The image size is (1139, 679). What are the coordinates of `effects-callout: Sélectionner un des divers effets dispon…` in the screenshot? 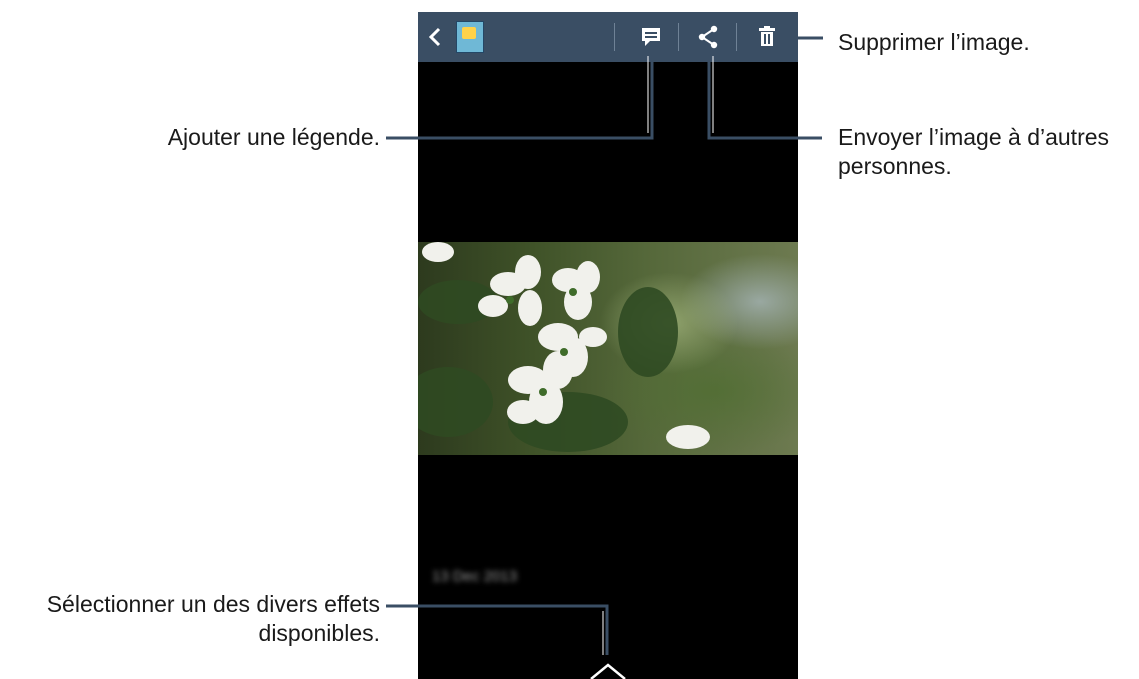 It's located at (213, 619).